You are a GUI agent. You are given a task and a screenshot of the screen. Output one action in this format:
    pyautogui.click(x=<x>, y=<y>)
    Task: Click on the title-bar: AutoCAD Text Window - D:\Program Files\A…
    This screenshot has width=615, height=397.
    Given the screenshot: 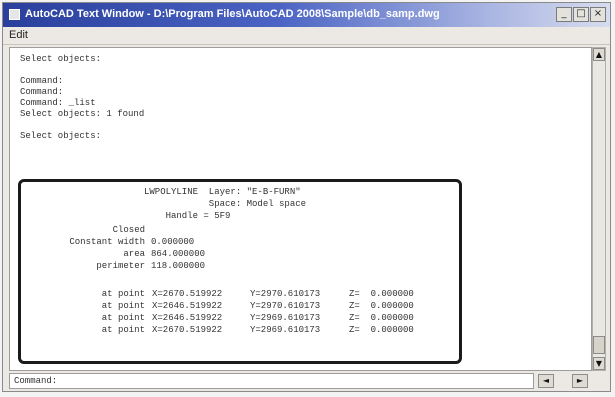 What is the action you would take?
    pyautogui.click(x=306, y=15)
    